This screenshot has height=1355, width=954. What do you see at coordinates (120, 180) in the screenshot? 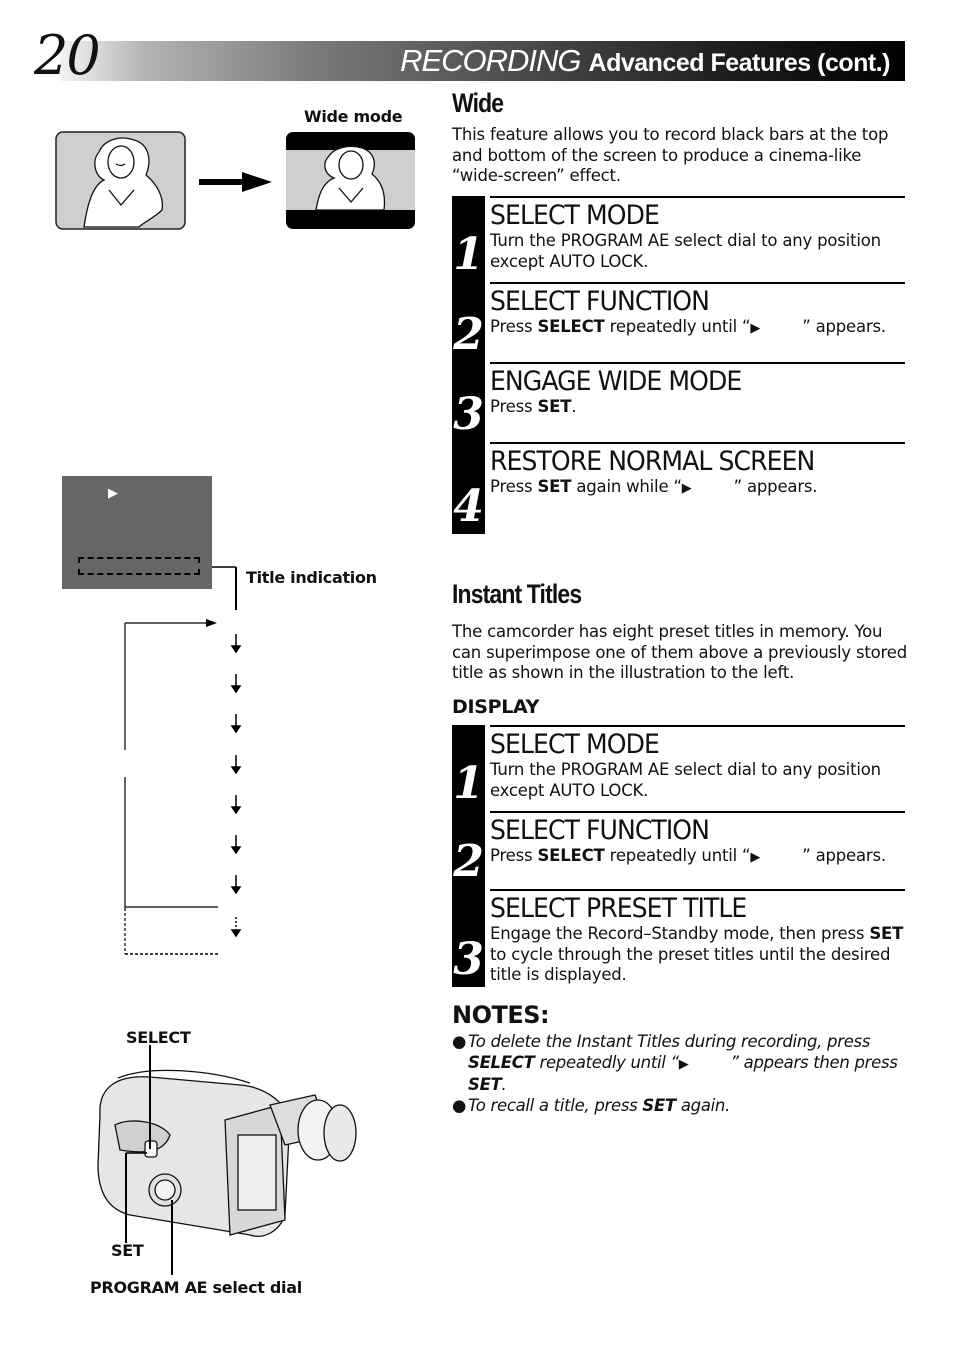
I see `normal-screen-image` at bounding box center [120, 180].